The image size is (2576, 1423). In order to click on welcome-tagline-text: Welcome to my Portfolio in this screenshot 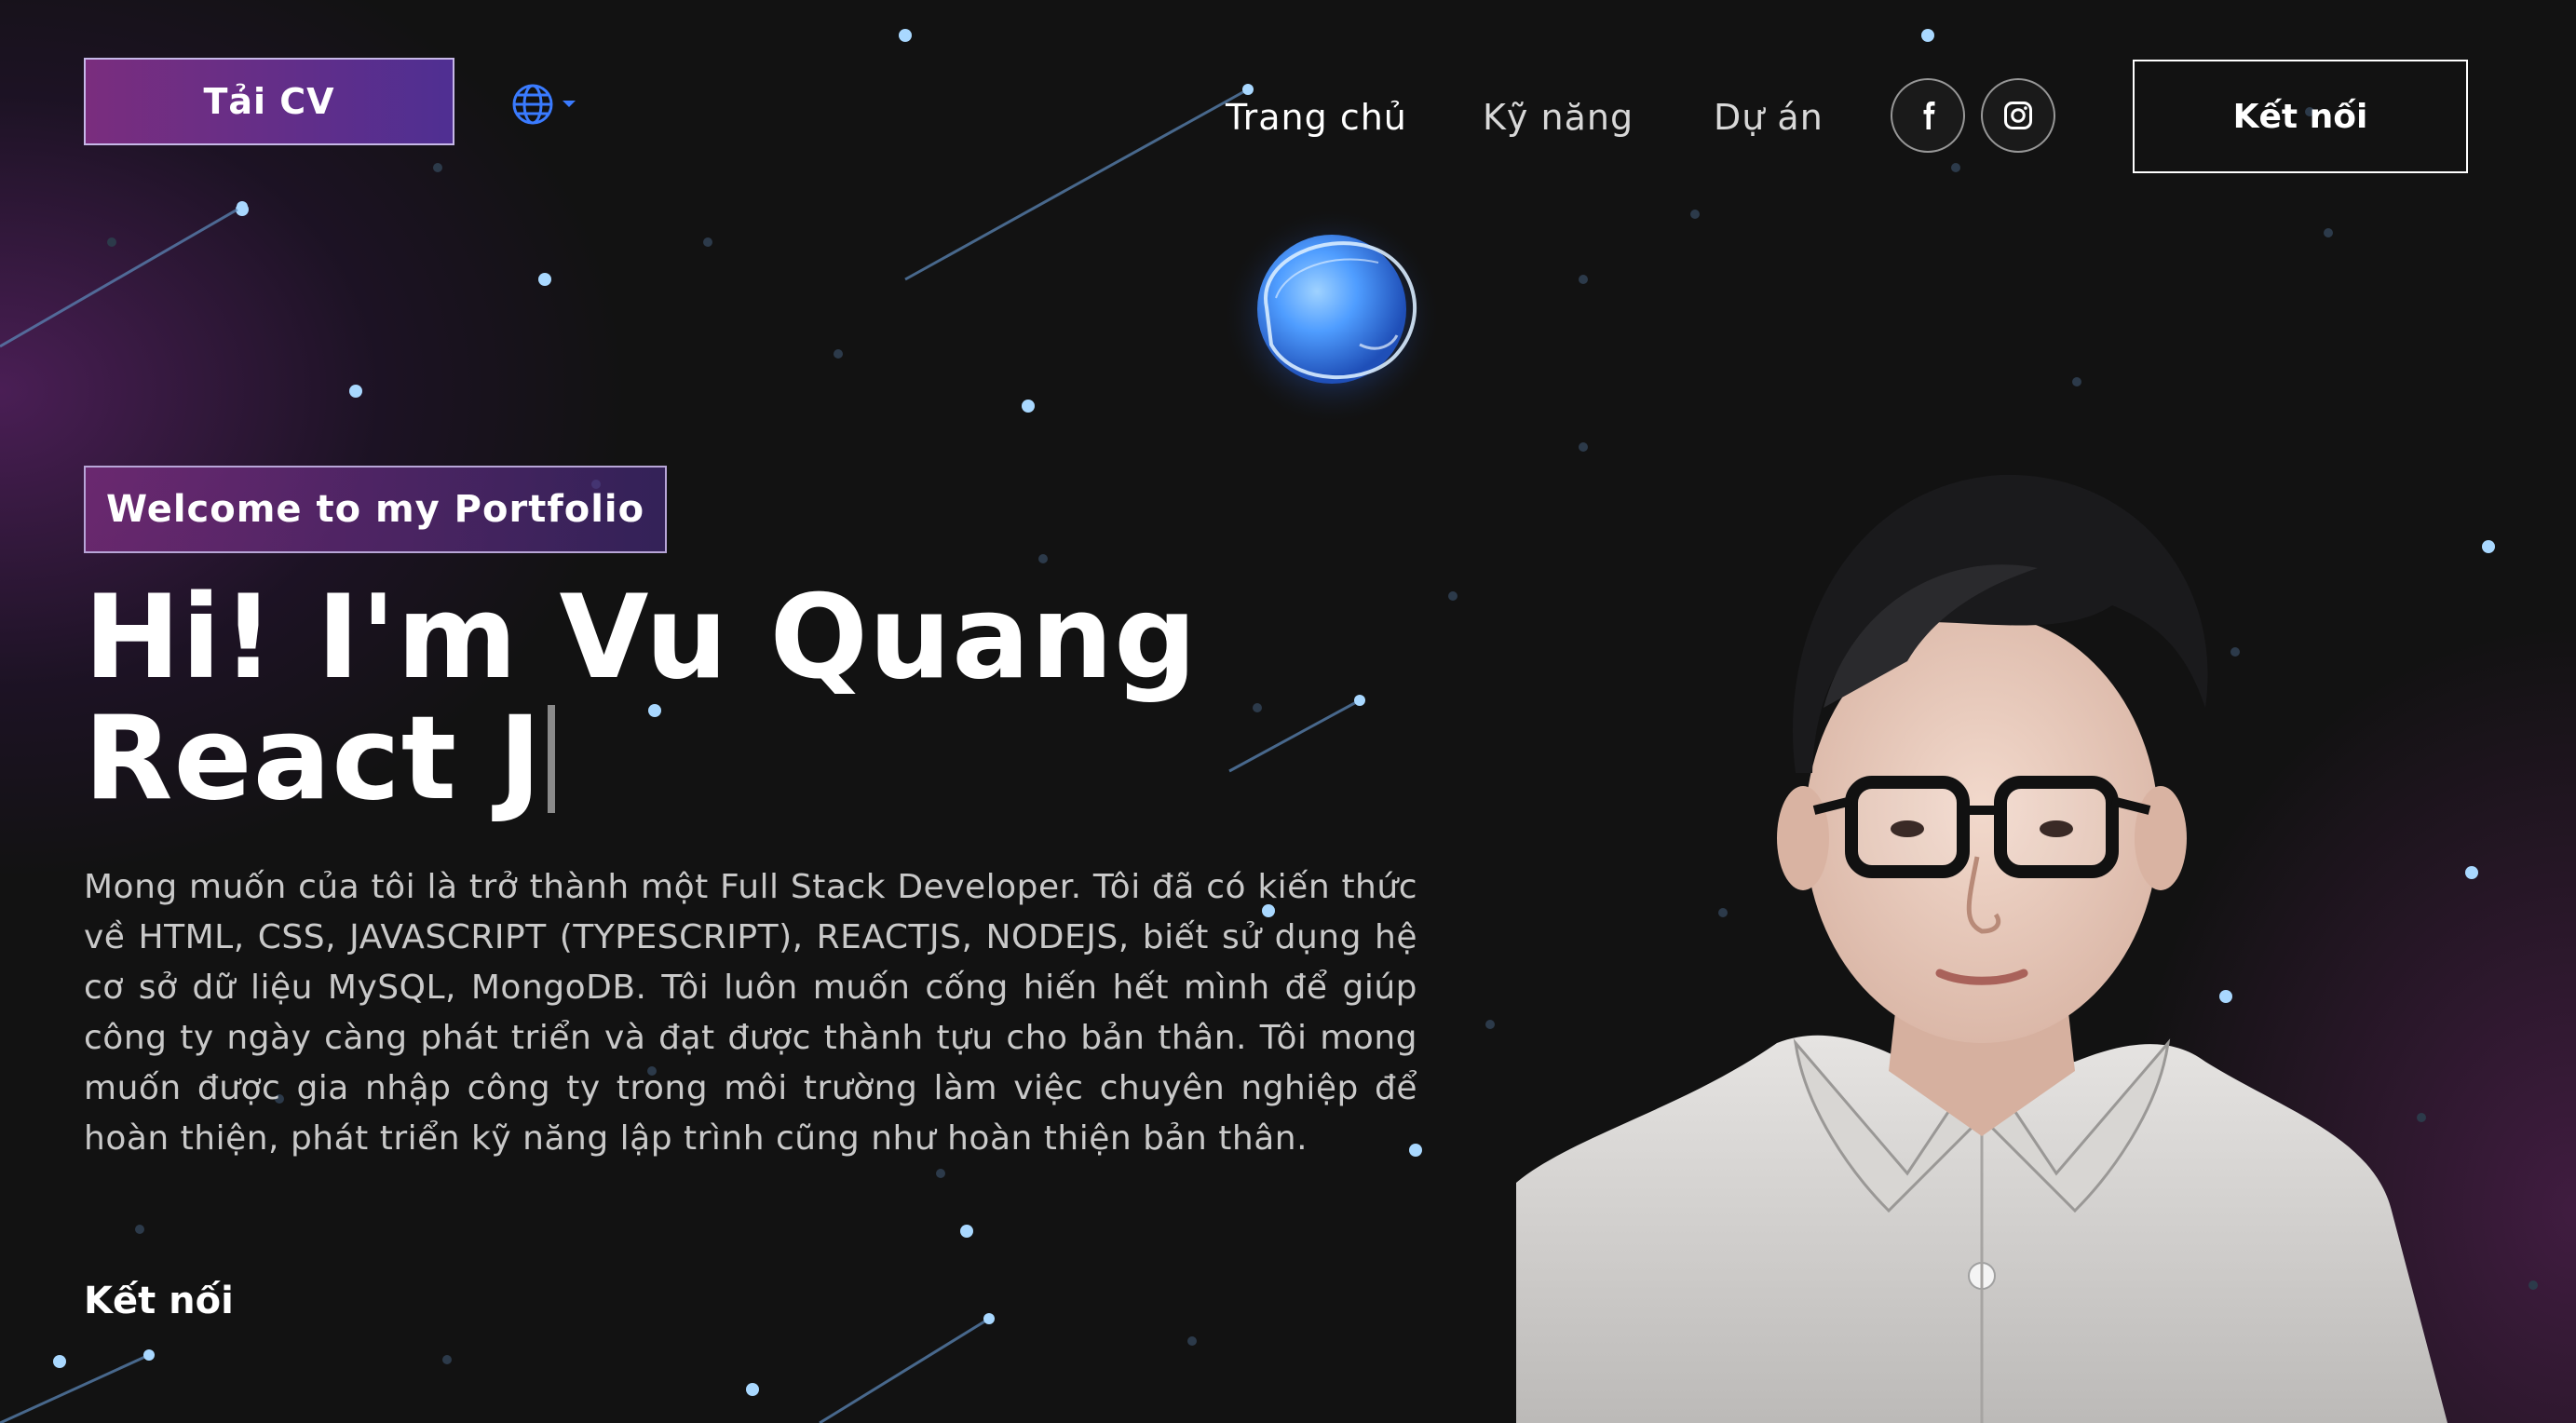, I will do `click(375, 509)`.